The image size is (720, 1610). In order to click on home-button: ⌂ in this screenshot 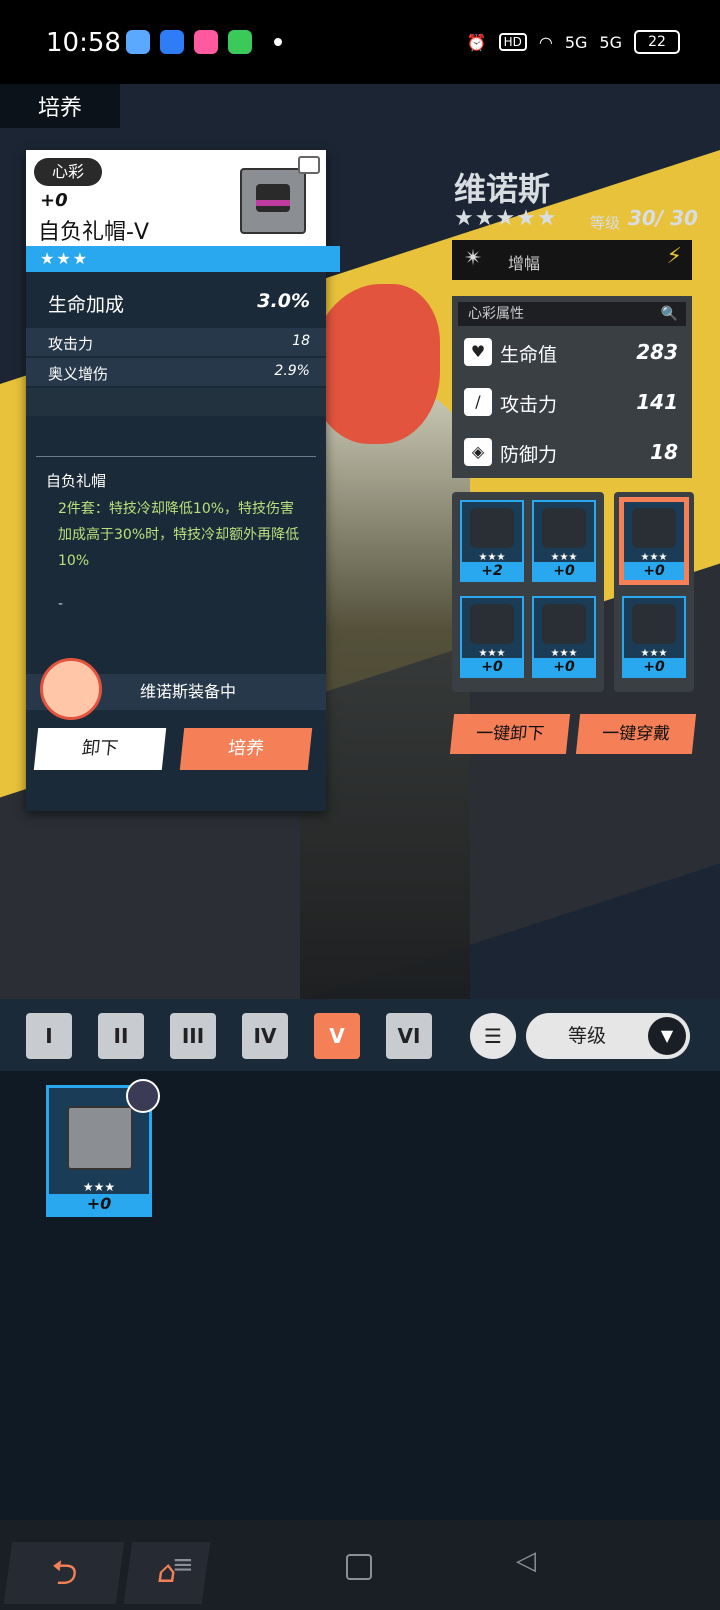, I will do `click(167, 1573)`.